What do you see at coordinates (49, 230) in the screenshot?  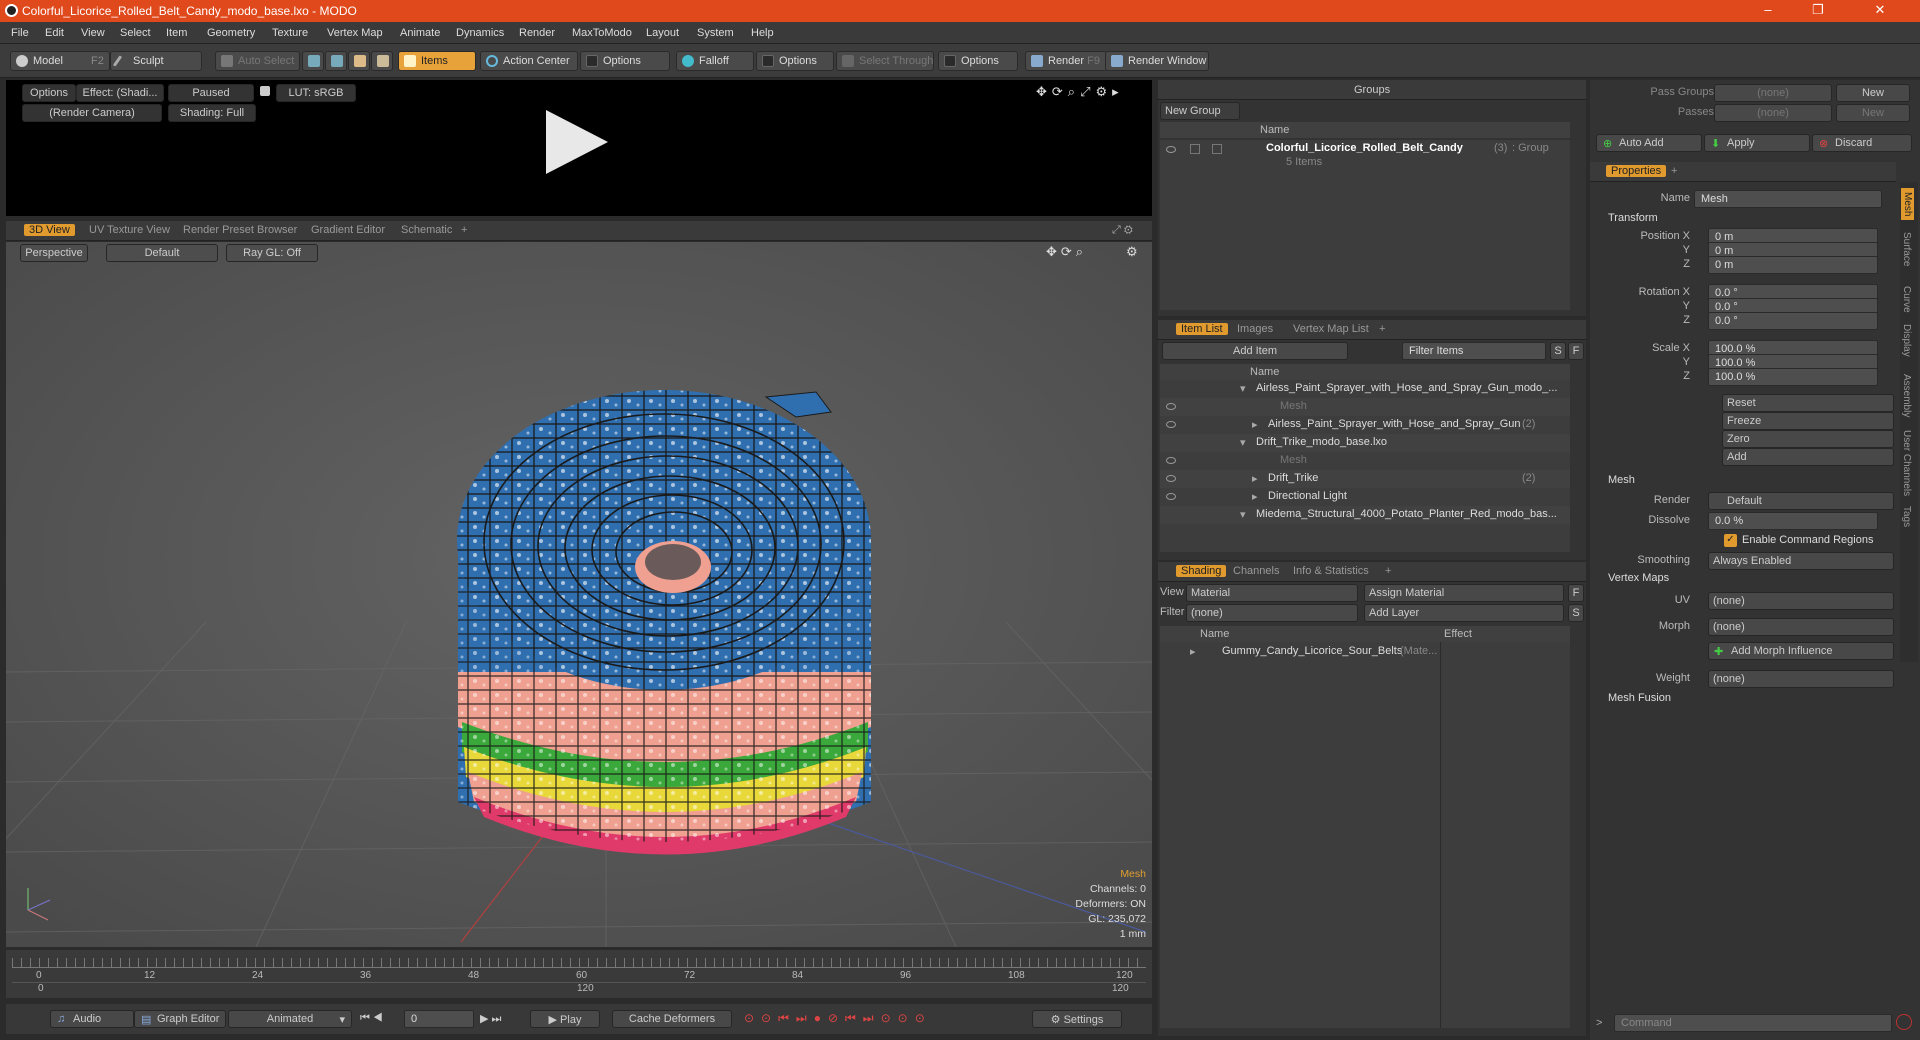 I see `tab-3d-view: 3D View` at bounding box center [49, 230].